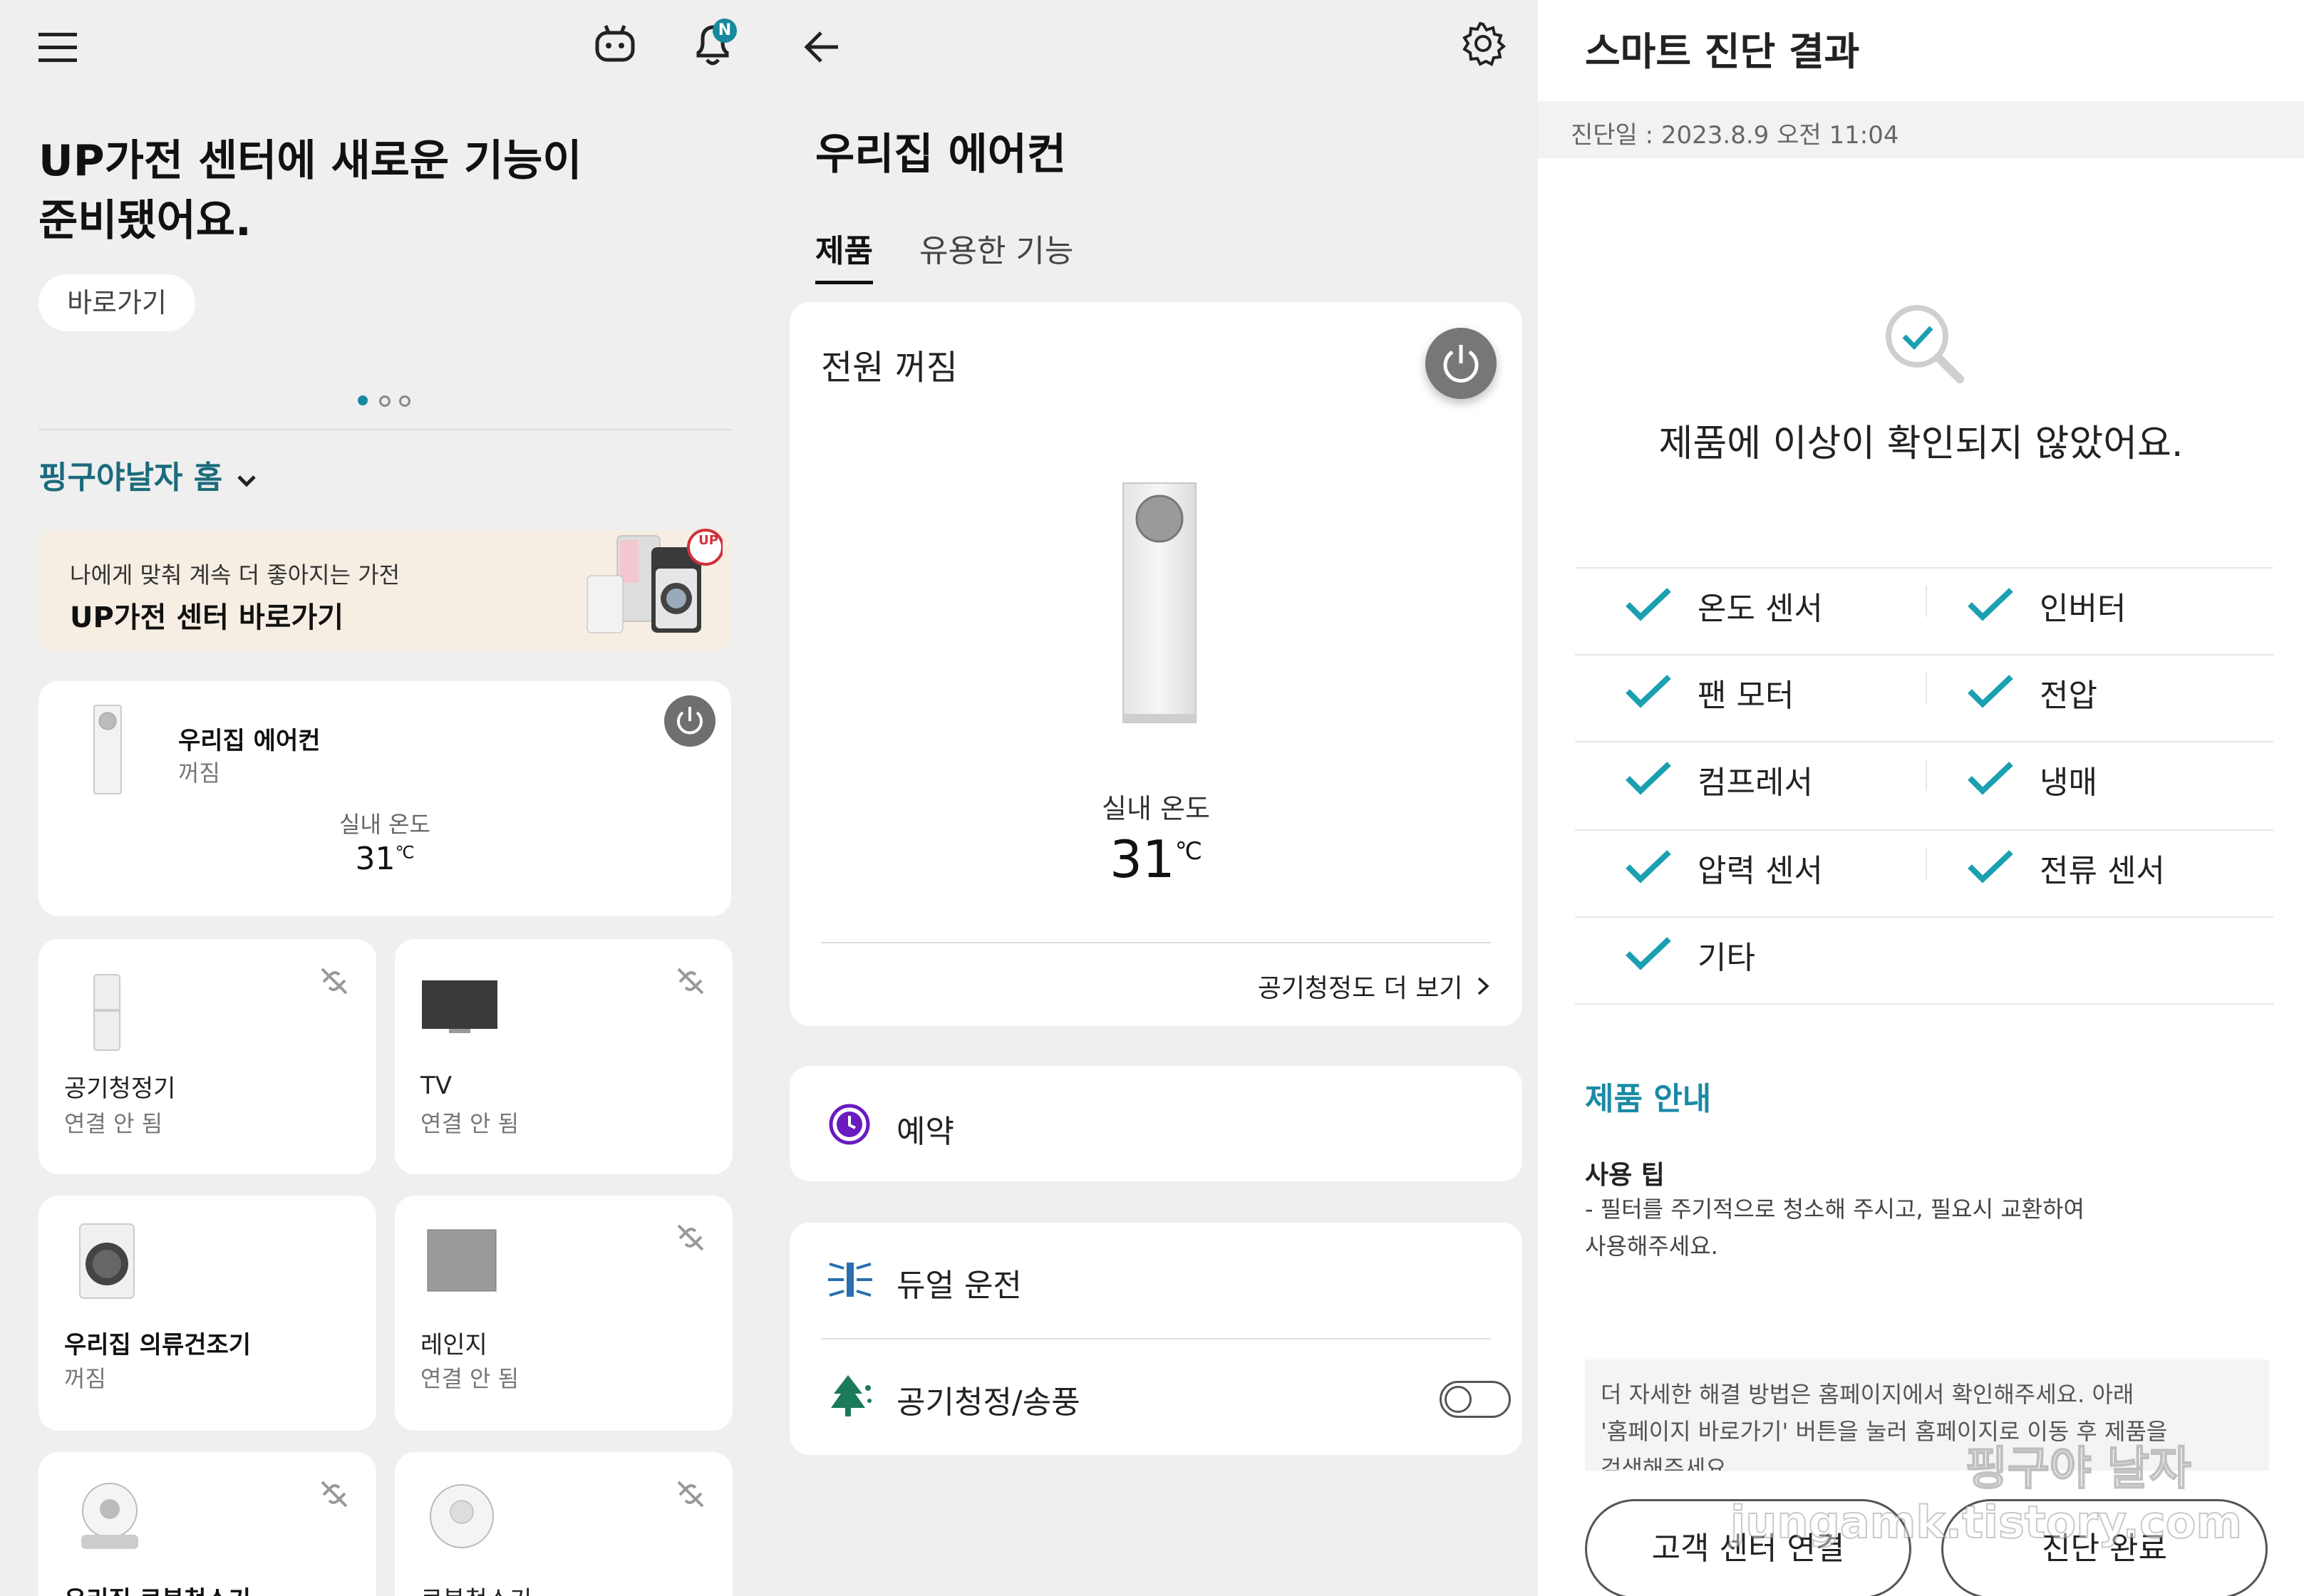 This screenshot has width=2304, height=1596. What do you see at coordinates (1925, 344) in the screenshot?
I see `magnifier-check-icon` at bounding box center [1925, 344].